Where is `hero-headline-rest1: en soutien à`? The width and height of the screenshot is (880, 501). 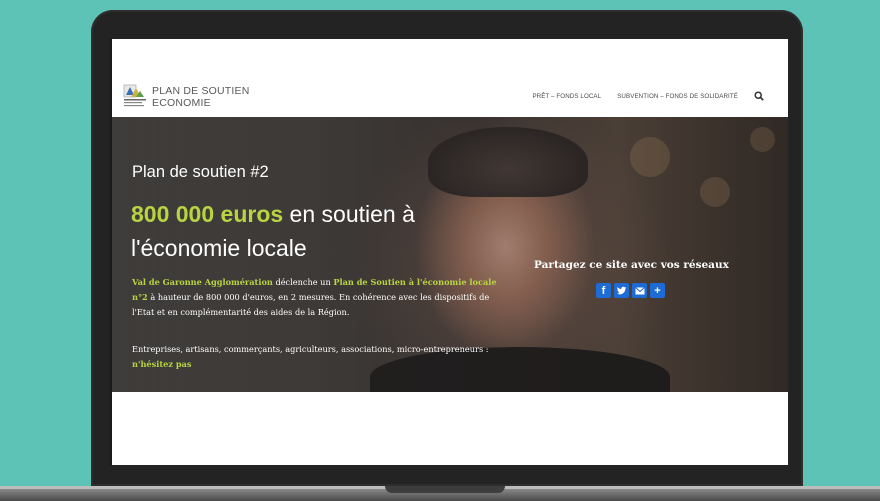
hero-headline-rest1: en soutien à is located at coordinates (349, 214).